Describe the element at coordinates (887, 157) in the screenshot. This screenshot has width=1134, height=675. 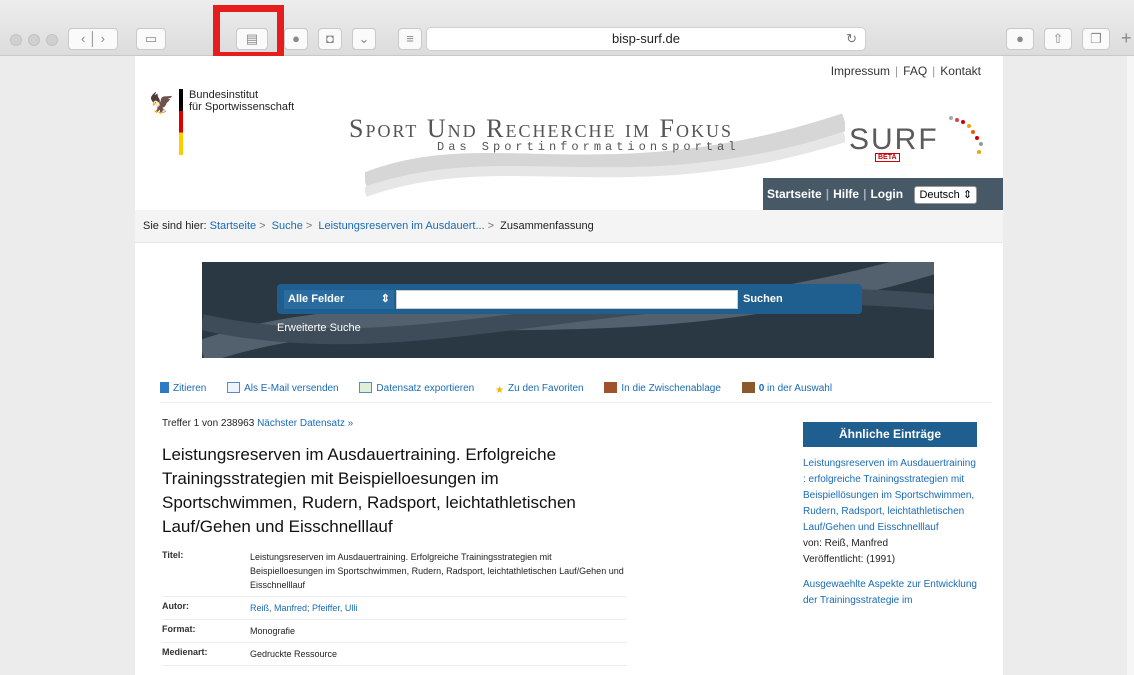
I see `beta-badge: BETA` at that location.